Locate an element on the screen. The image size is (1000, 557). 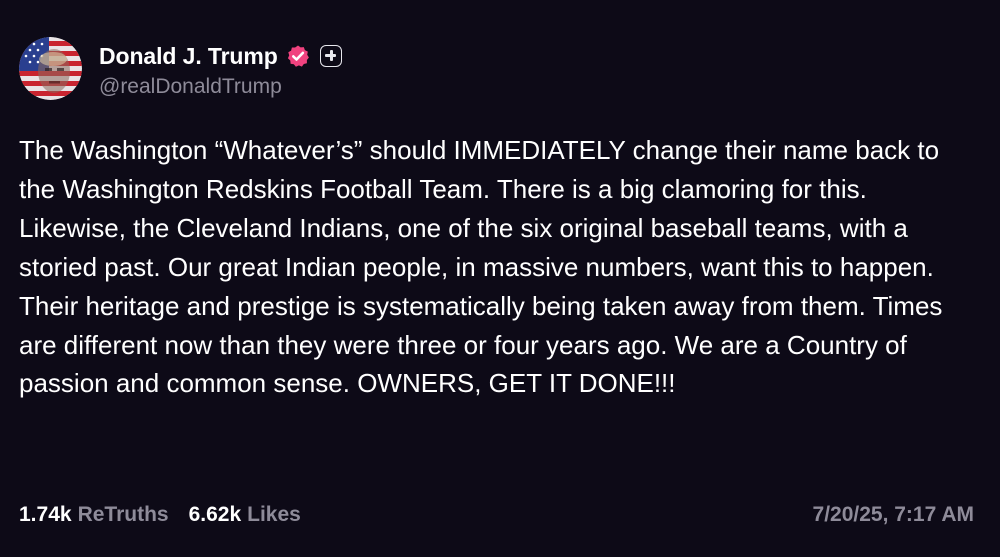
likes-label: Likes is located at coordinates (274, 515).